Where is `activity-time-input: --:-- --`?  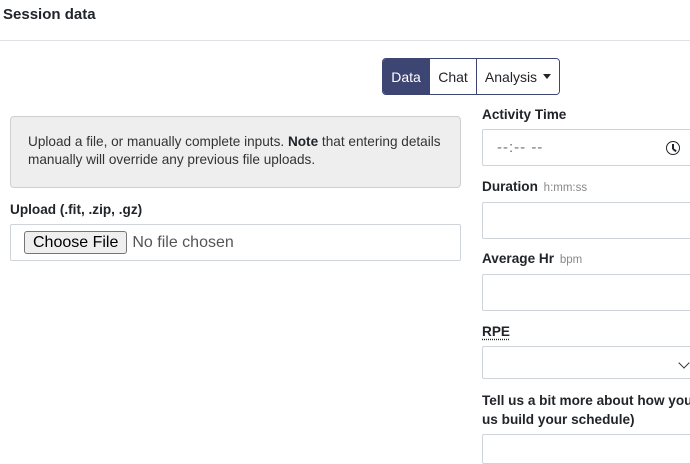 activity-time-input: --:-- -- is located at coordinates (586, 147).